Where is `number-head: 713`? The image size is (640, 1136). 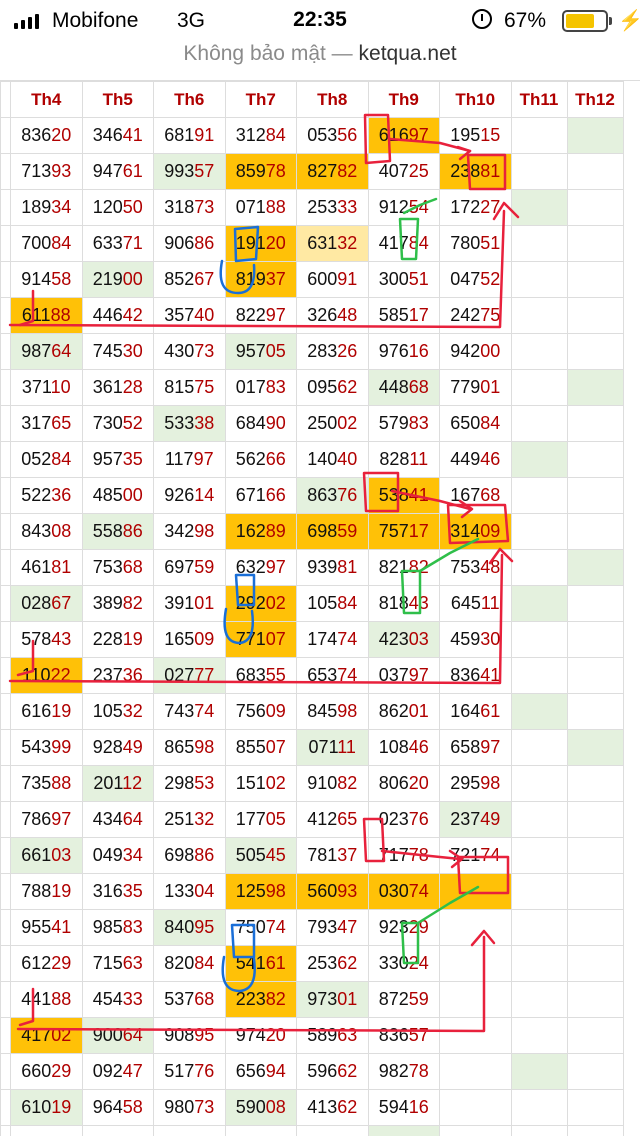 number-head: 713 is located at coordinates (36, 171).